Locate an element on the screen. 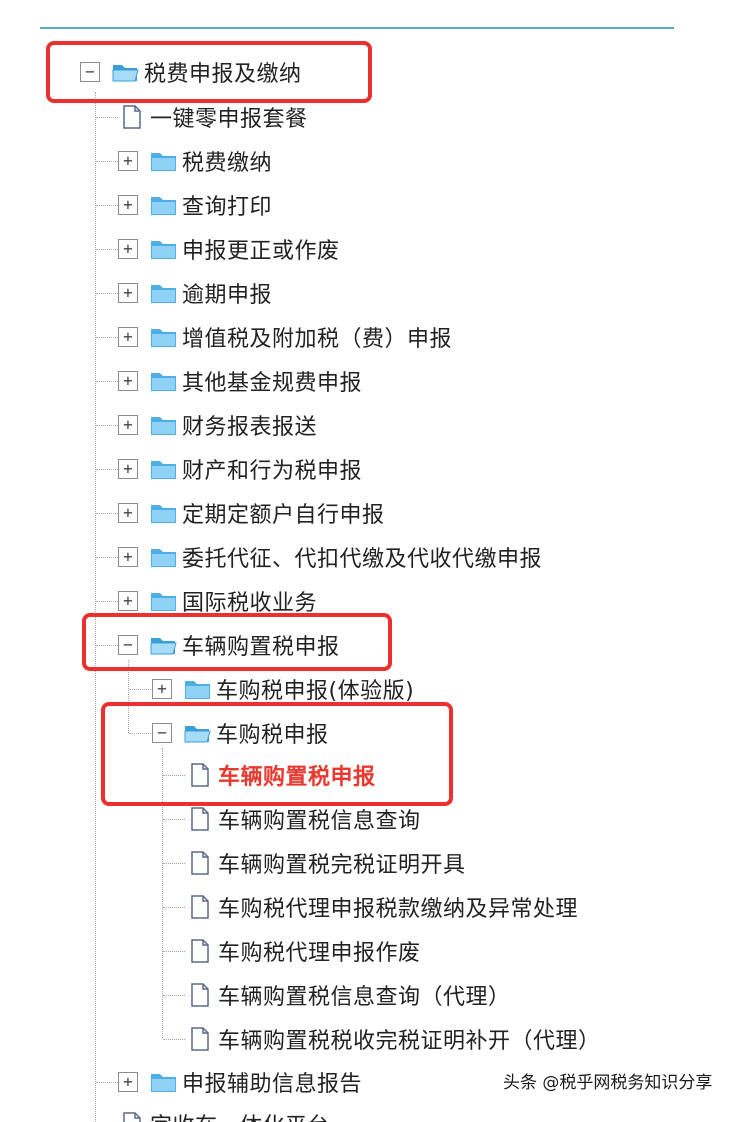 This screenshot has width=754, height=1122. highlight-box-vehicle-tax is located at coordinates (237, 642).